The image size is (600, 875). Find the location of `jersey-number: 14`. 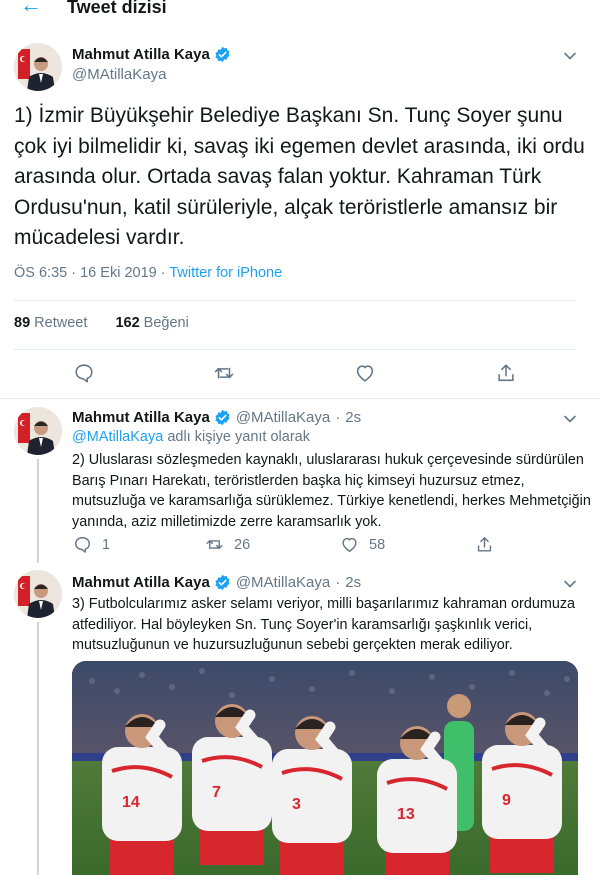

jersey-number: 14 is located at coordinates (131, 802).